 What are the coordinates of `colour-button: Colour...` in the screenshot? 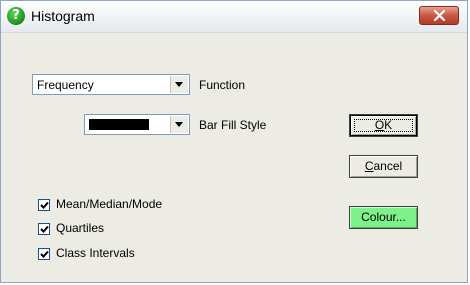 It's located at (383, 217).